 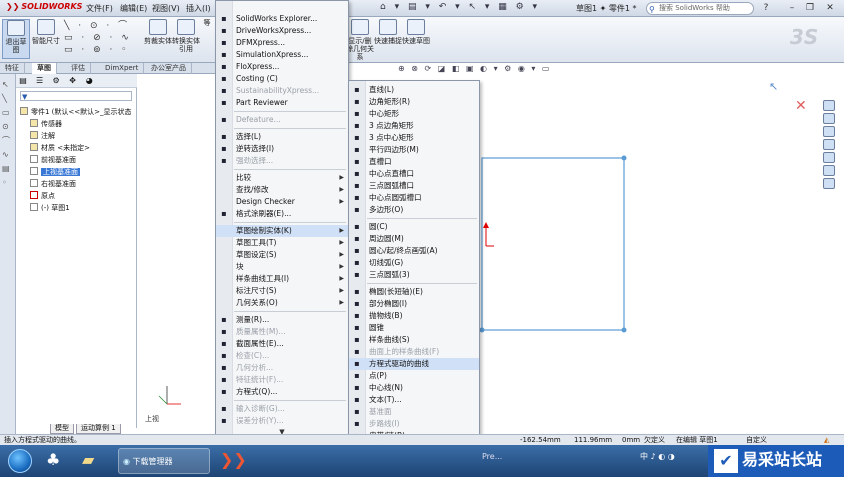 I want to click on sketch-entity-item: ▪ 椭圆(长短轴)(E), so click(x=414, y=292).